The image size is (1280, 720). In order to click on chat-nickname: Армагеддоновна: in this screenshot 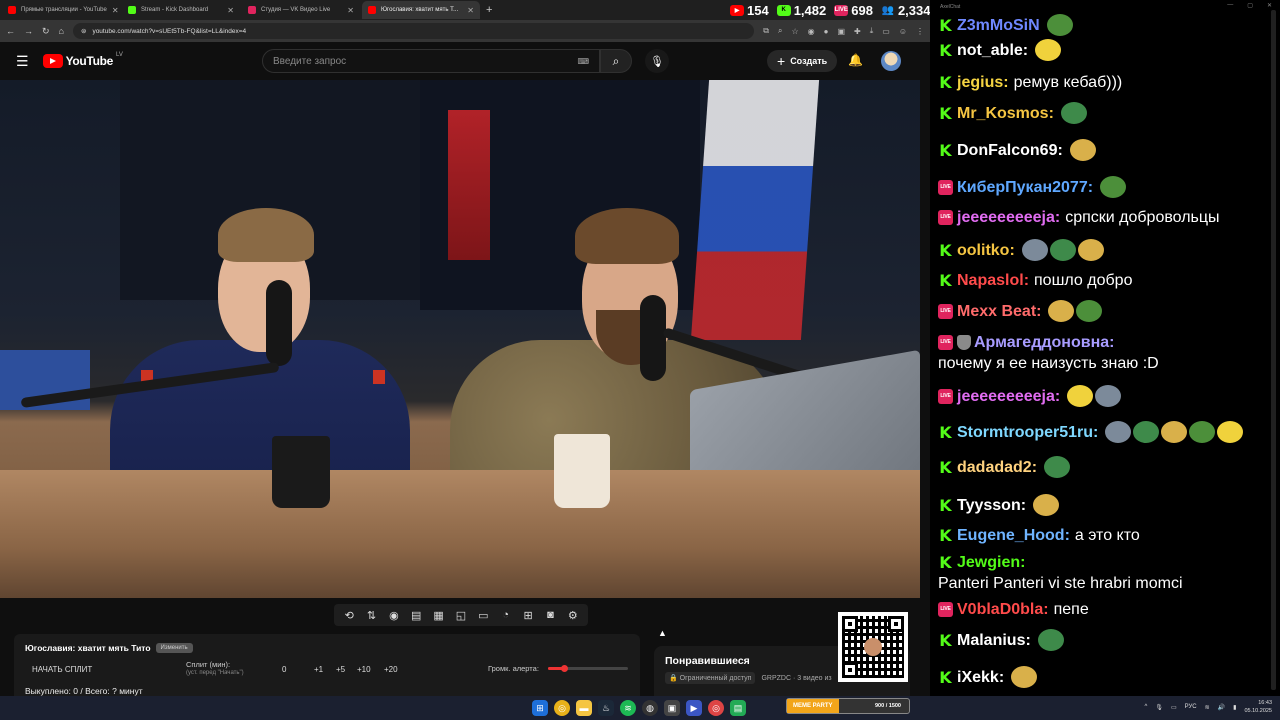, I will do `click(1044, 342)`.